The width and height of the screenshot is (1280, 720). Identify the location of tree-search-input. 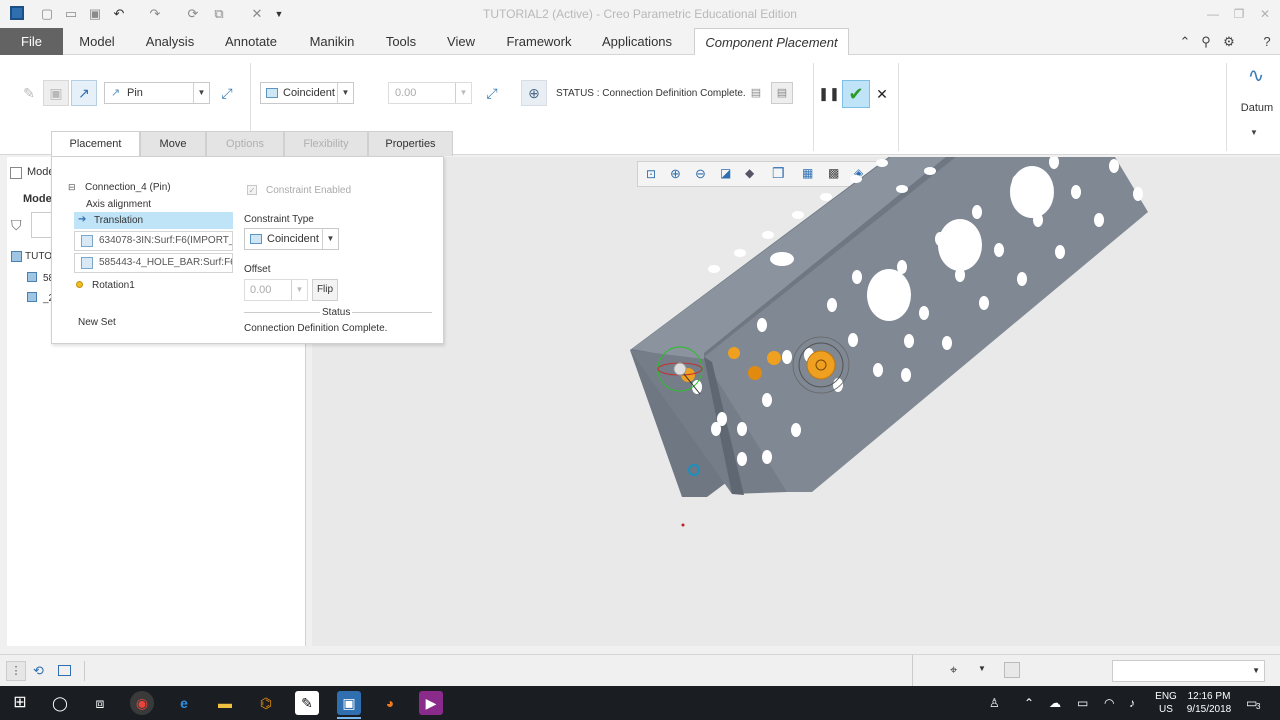
(41, 225).